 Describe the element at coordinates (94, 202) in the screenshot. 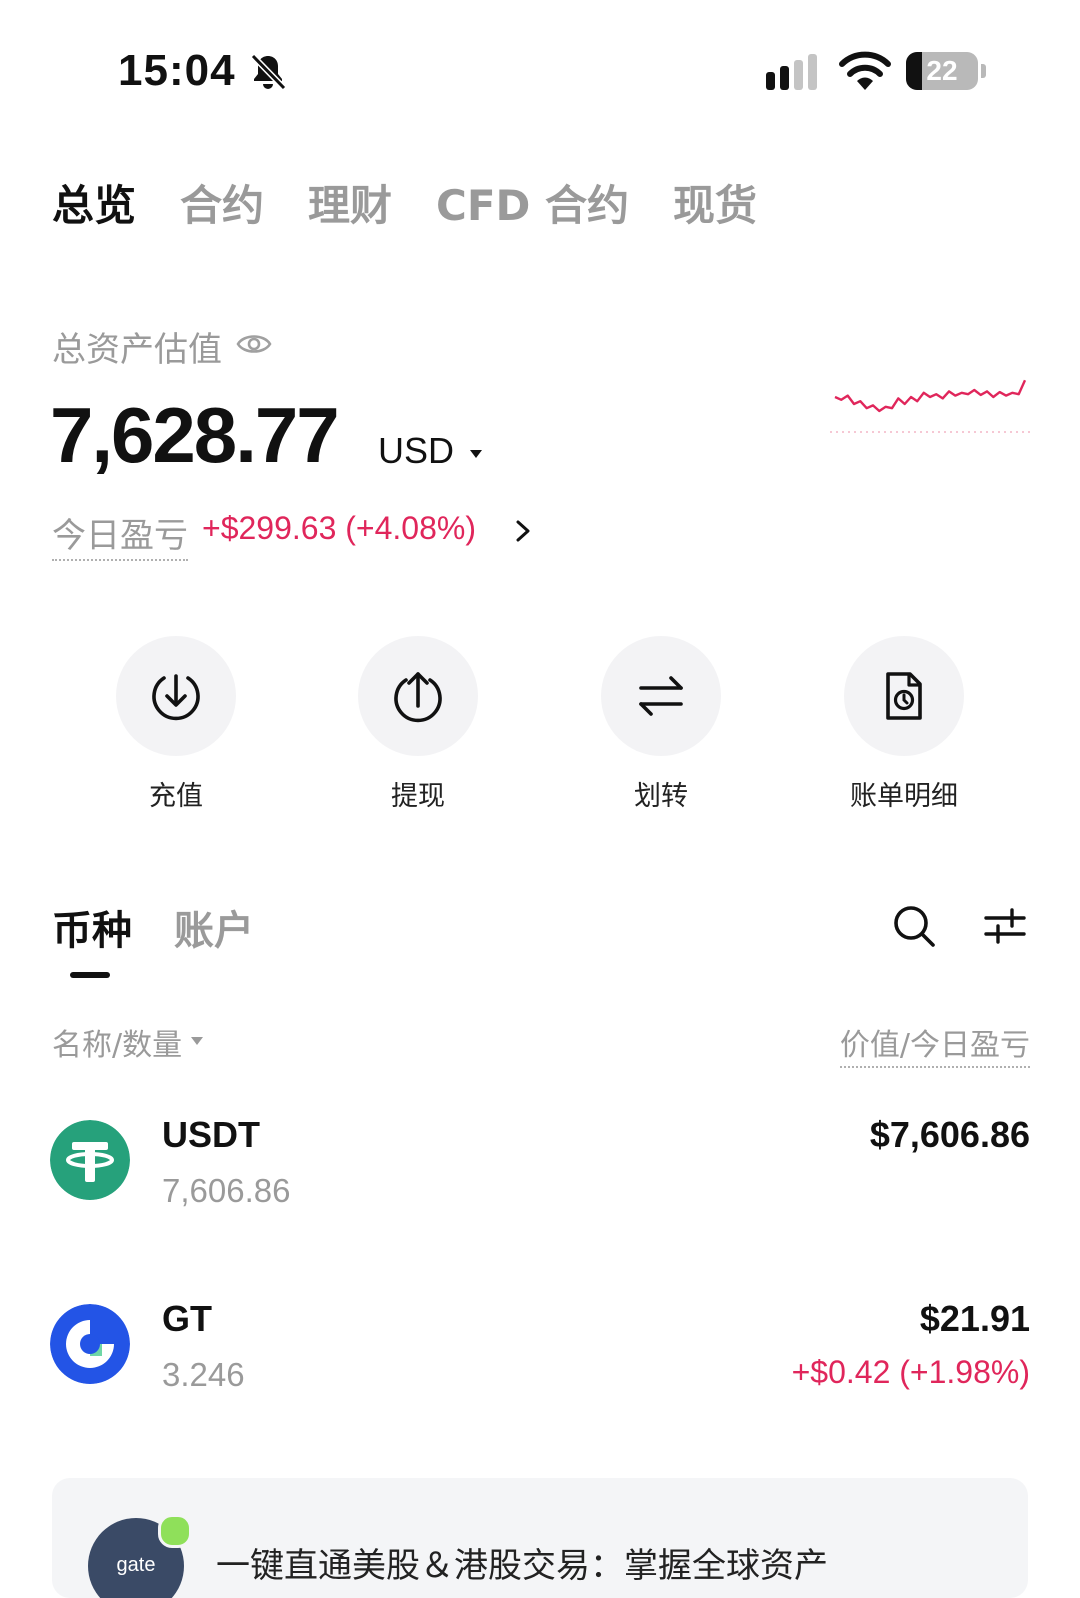

I see `tab-overview: 总览` at that location.